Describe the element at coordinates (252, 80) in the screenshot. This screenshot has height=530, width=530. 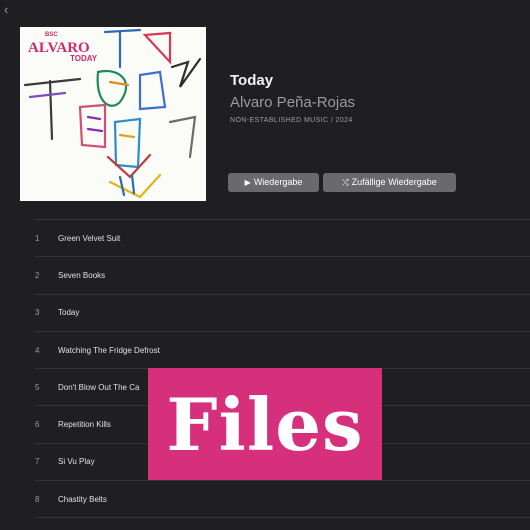
I see `album-title: Today` at that location.